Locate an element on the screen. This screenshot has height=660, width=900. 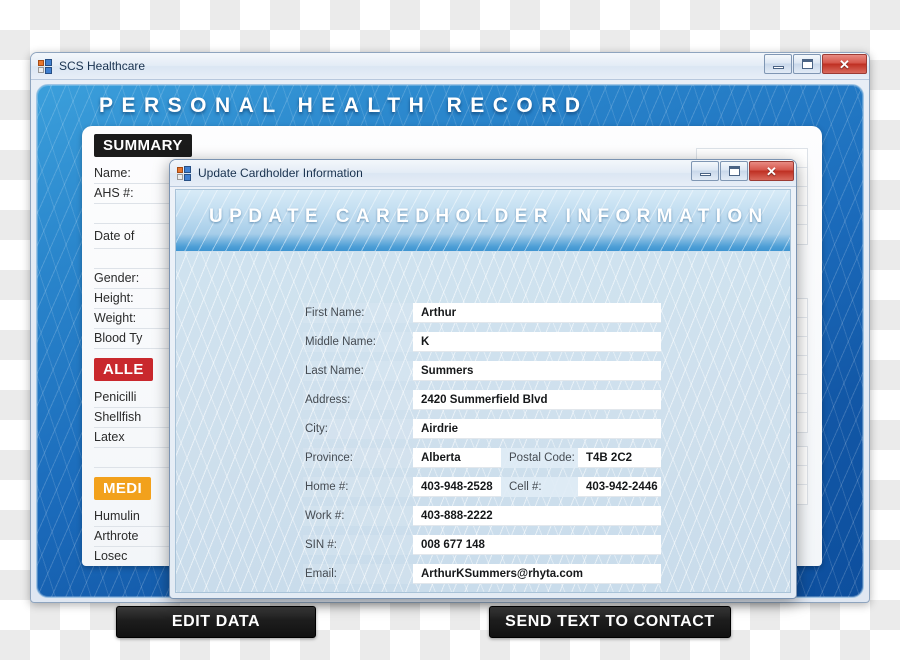
main-window-controls: ✕ is located at coordinates (815, 64).